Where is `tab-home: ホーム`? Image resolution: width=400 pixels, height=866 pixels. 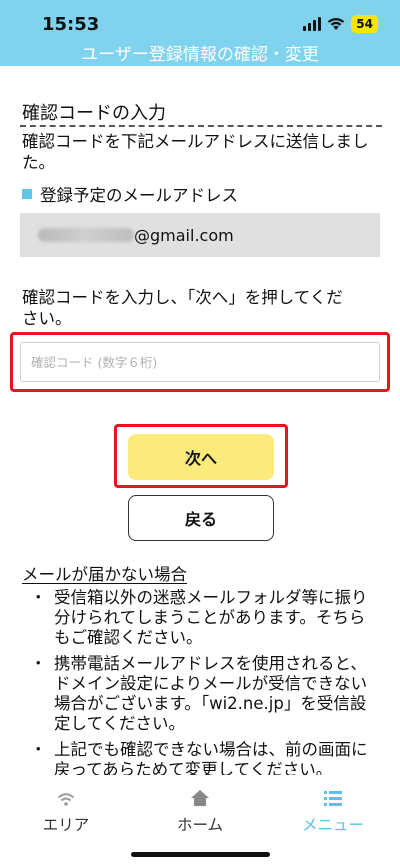
tab-home: ホーム is located at coordinates (200, 811).